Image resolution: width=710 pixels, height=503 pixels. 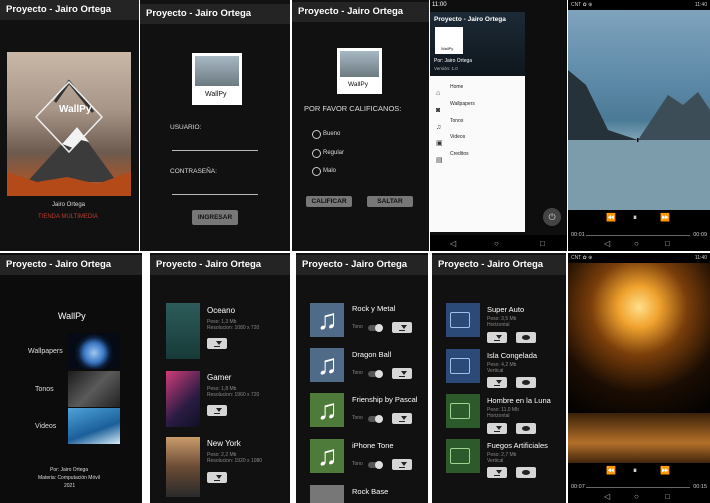 What do you see at coordinates (327, 494) in the screenshot?
I see `tone-thumb` at bounding box center [327, 494].